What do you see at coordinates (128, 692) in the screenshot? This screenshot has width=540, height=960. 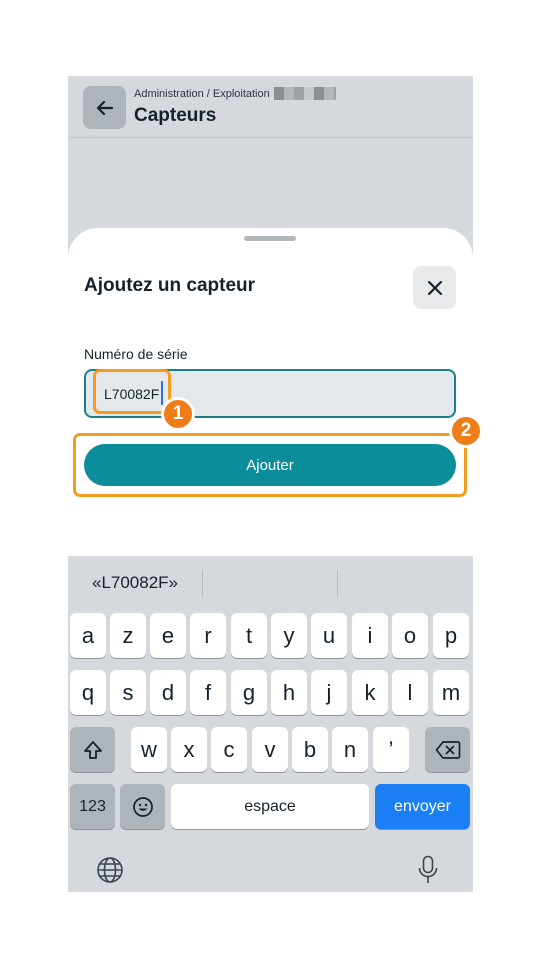 I see `key-s: s` at bounding box center [128, 692].